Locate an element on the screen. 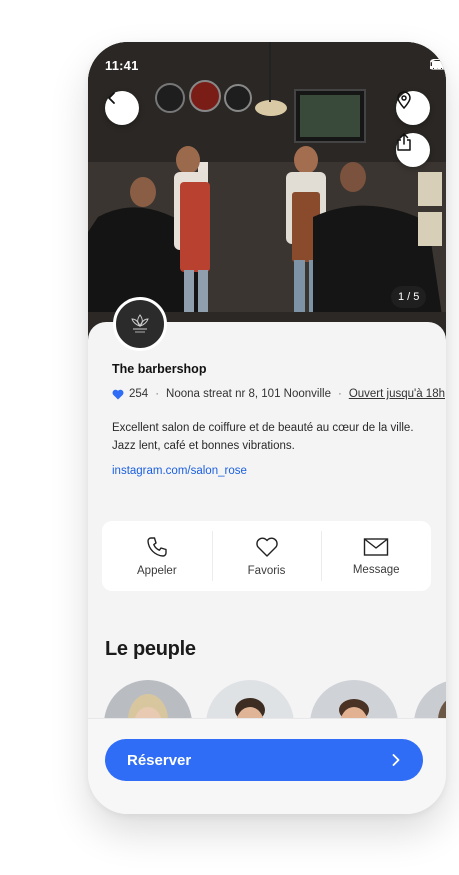 This screenshot has height=875, width=459. location-button is located at coordinates (413, 108).